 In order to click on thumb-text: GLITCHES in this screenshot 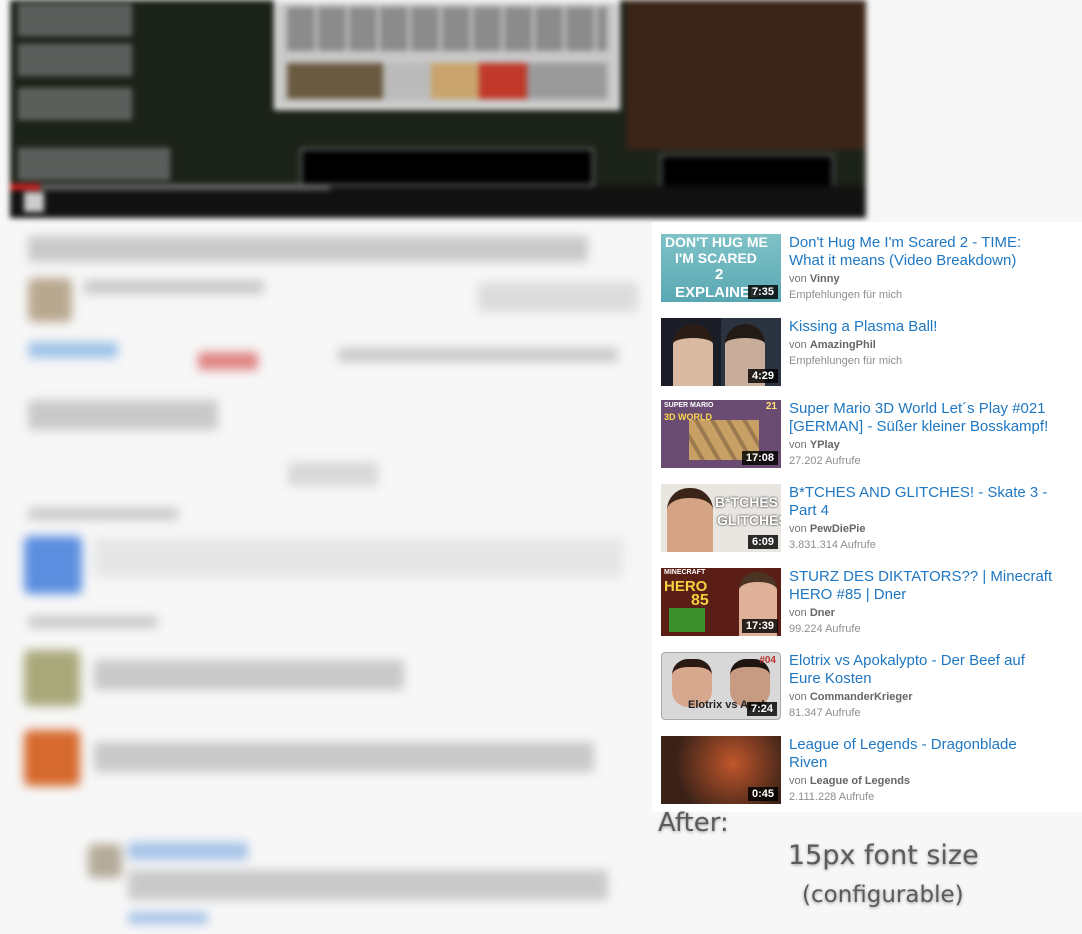, I will do `click(749, 520)`.